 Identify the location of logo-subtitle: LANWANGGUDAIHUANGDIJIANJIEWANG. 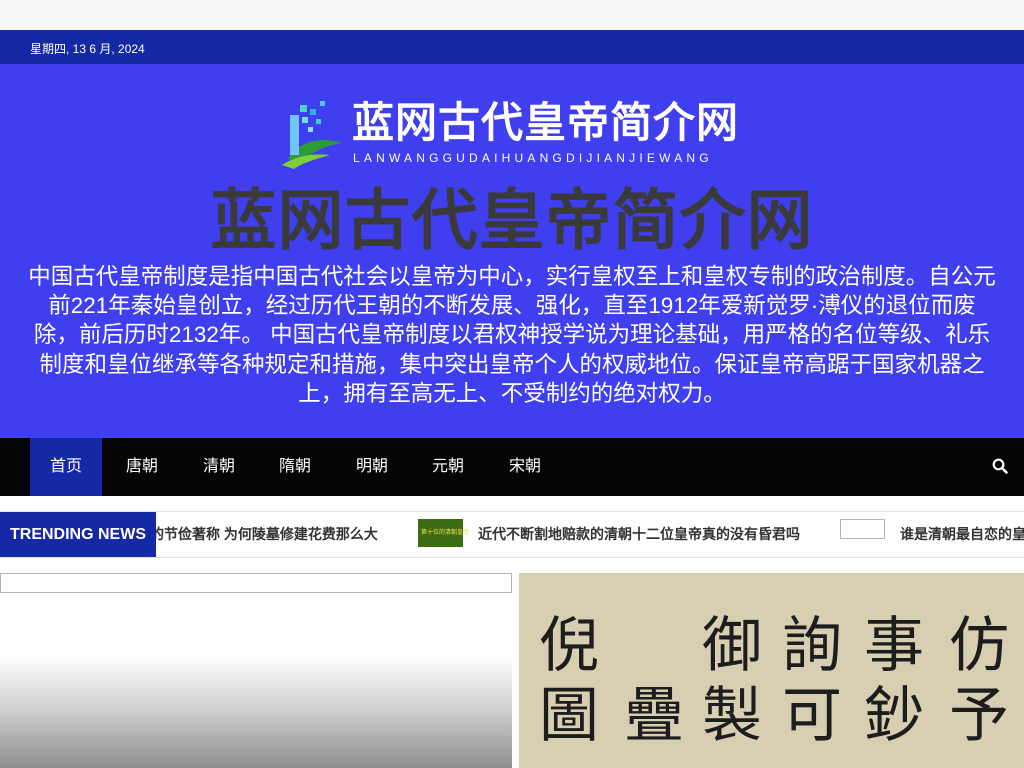
(533, 158).